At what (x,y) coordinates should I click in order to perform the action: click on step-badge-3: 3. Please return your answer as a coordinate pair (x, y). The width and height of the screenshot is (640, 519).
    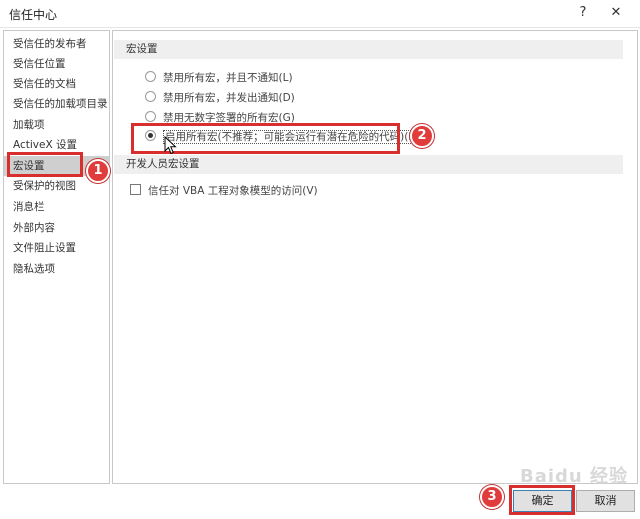
    Looking at the image, I should click on (492, 497).